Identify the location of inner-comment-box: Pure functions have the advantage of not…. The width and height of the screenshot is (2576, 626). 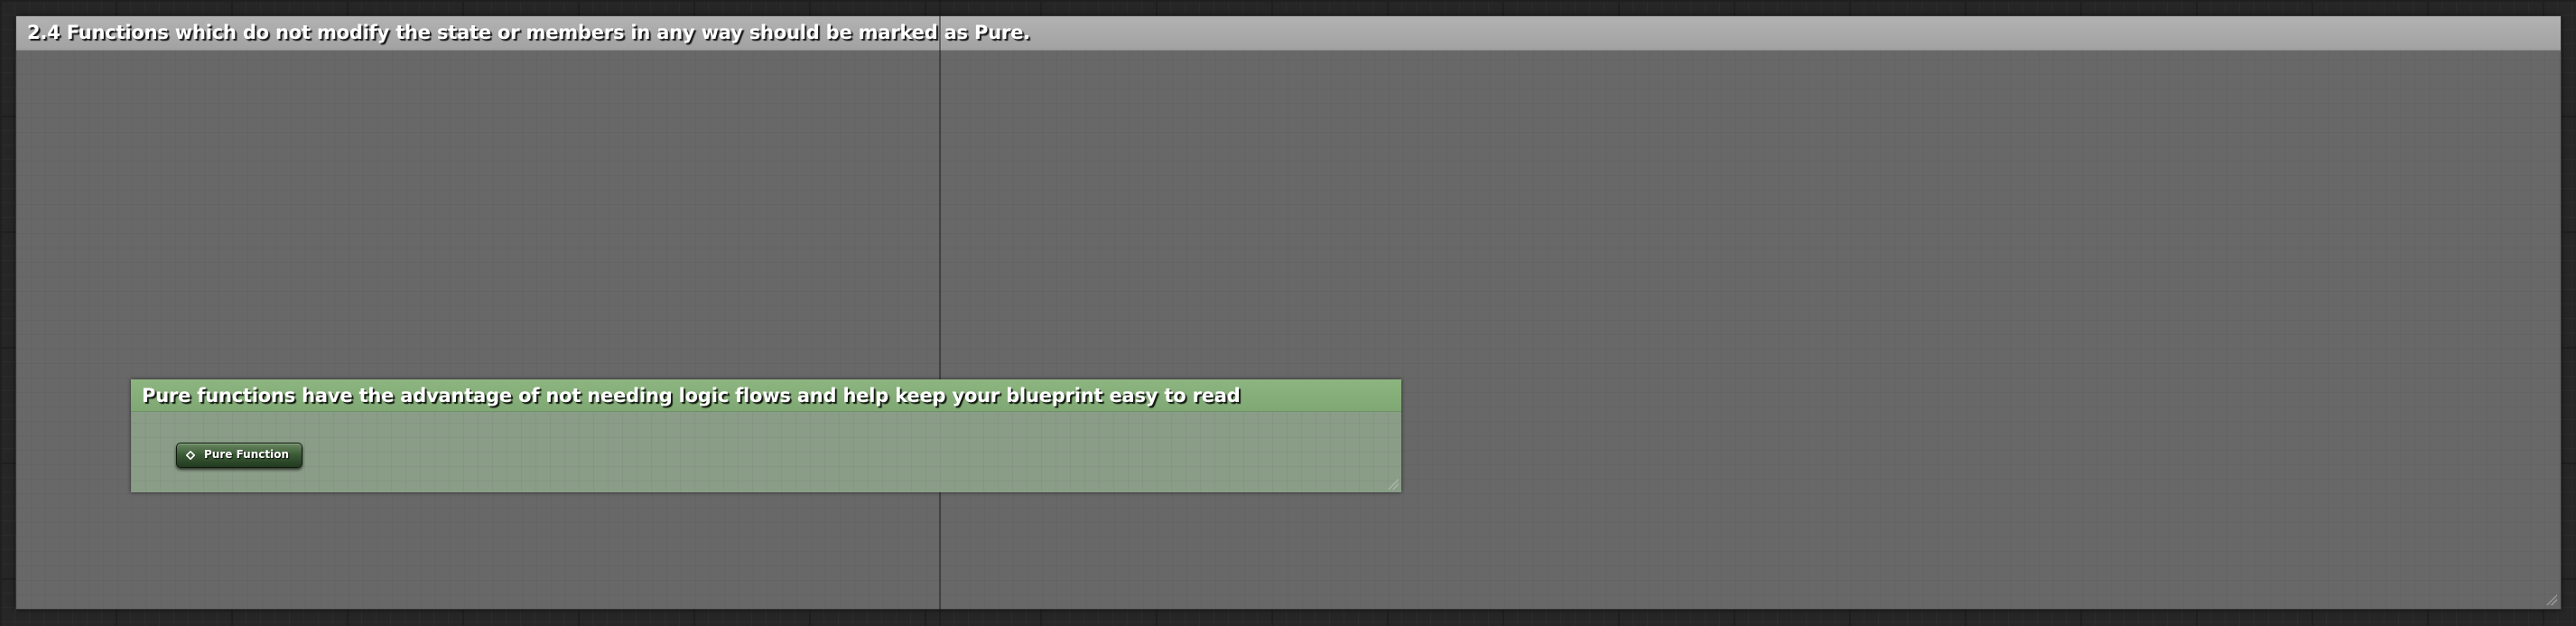
(766, 435).